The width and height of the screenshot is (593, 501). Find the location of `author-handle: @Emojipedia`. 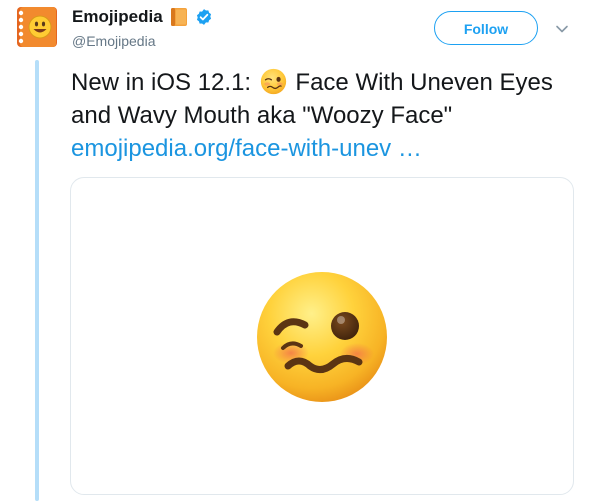

author-handle: @Emojipedia is located at coordinates (113, 41).